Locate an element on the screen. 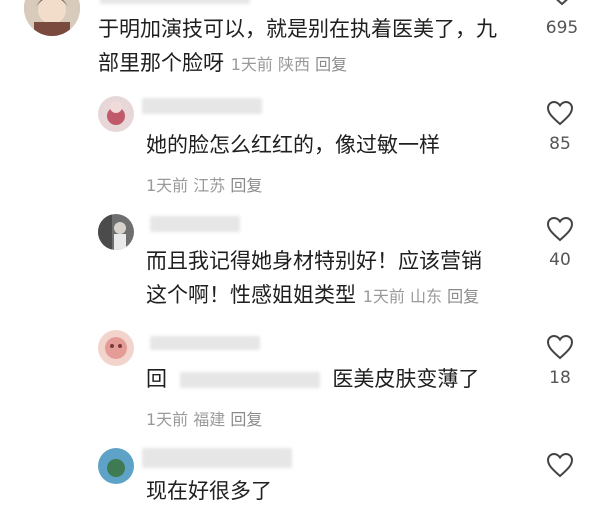 The image size is (600, 508). comment-meta: 1天前 陕西 回复 is located at coordinates (289, 64).